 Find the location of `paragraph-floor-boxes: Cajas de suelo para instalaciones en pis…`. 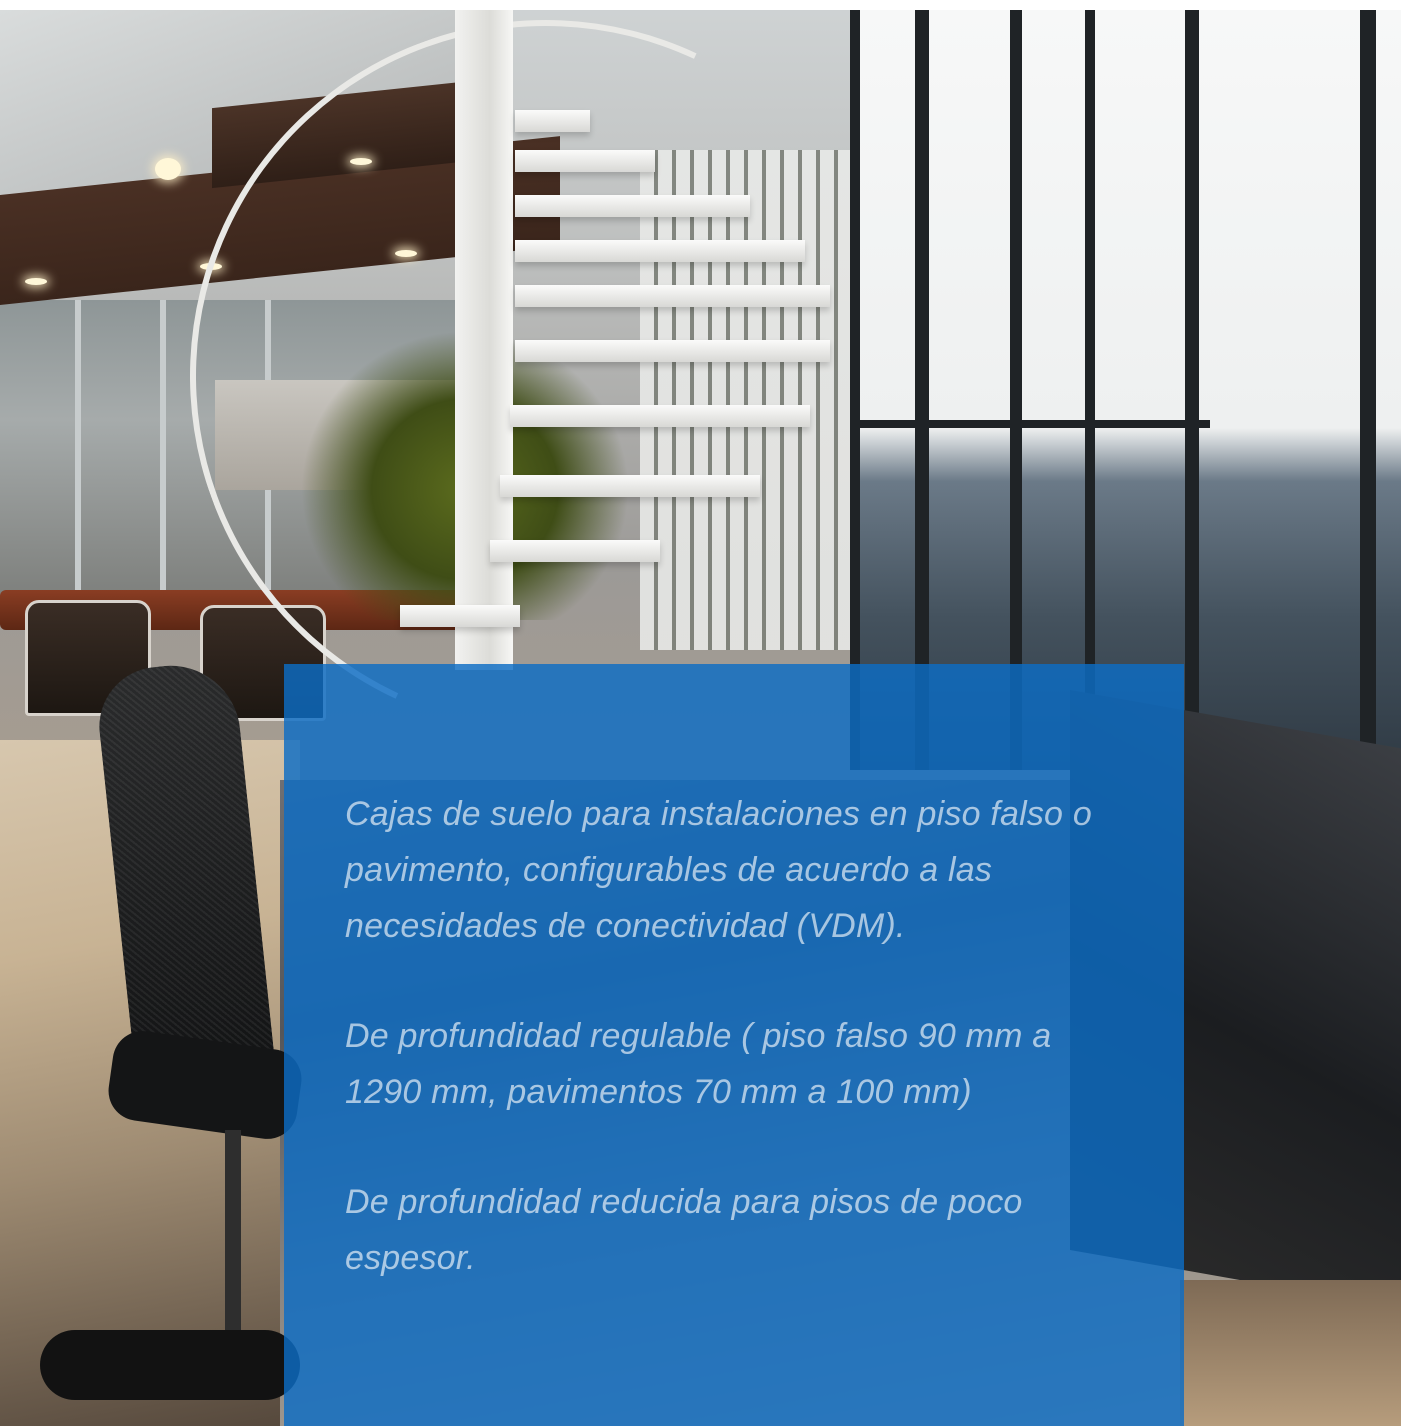

paragraph-floor-boxes: Cajas de suelo para instalaciones en pis… is located at coordinates (718, 870).